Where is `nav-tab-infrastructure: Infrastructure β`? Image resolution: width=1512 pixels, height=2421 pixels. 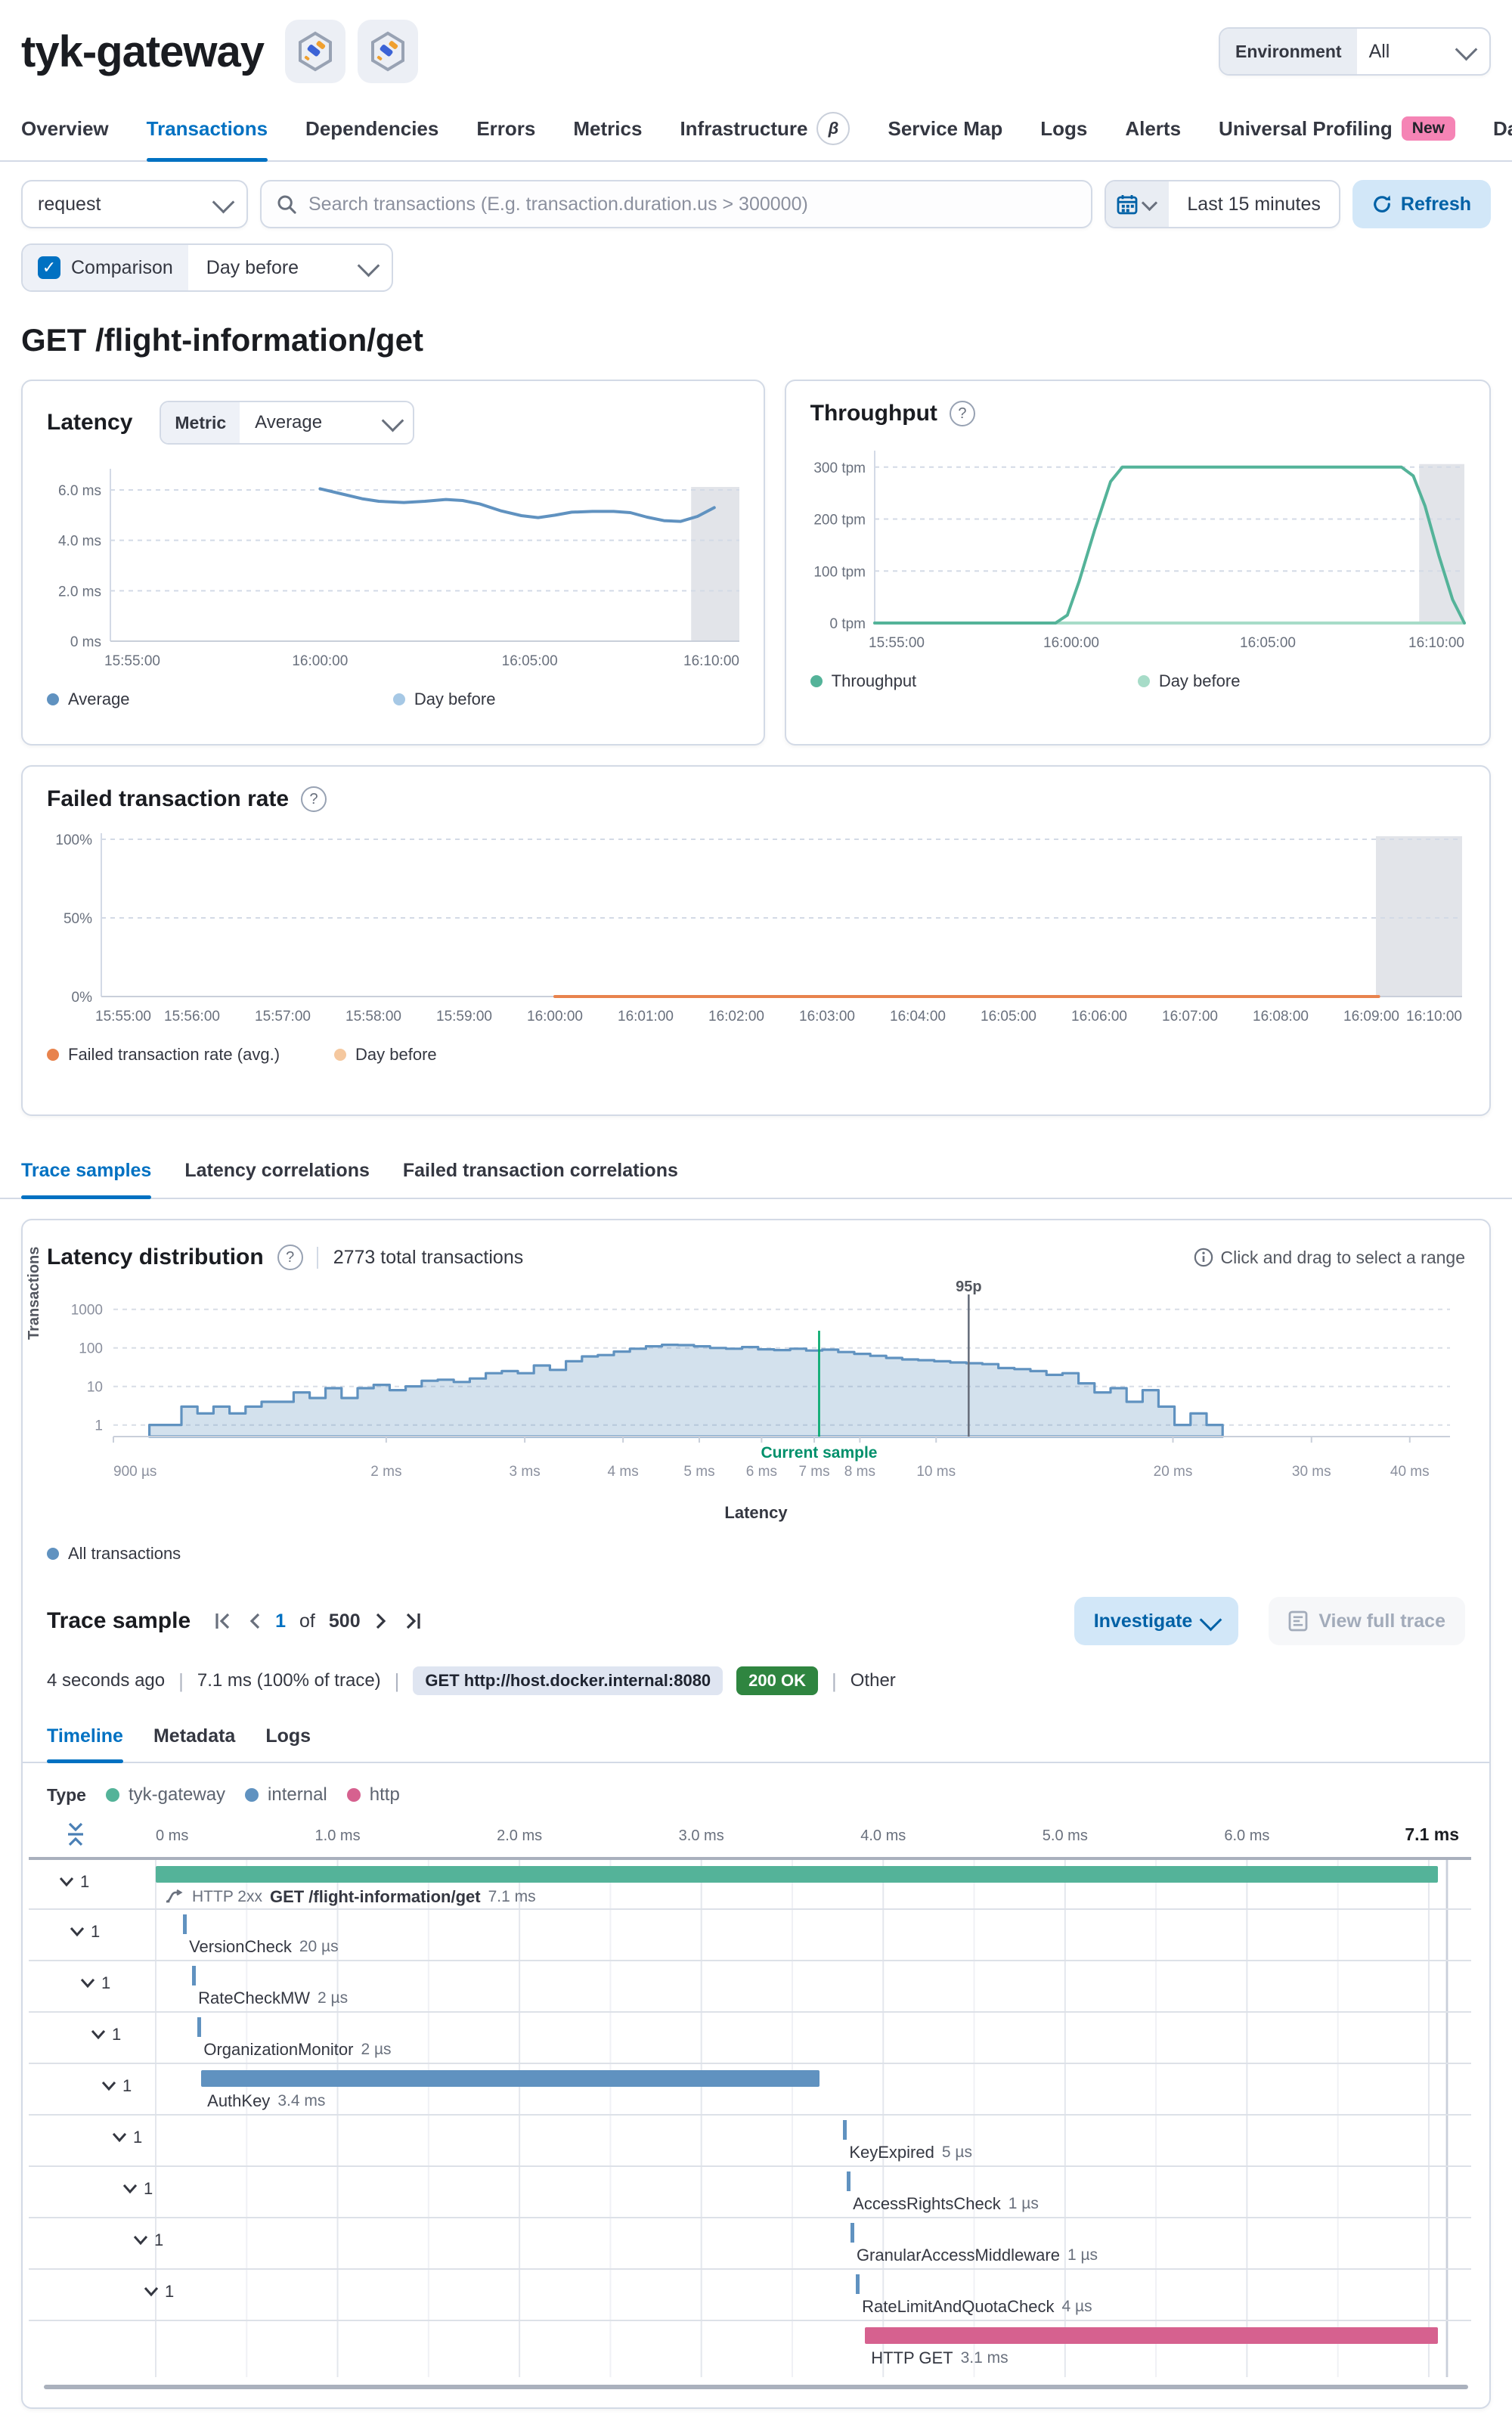 nav-tab-infrastructure: Infrastructure β is located at coordinates (765, 128).